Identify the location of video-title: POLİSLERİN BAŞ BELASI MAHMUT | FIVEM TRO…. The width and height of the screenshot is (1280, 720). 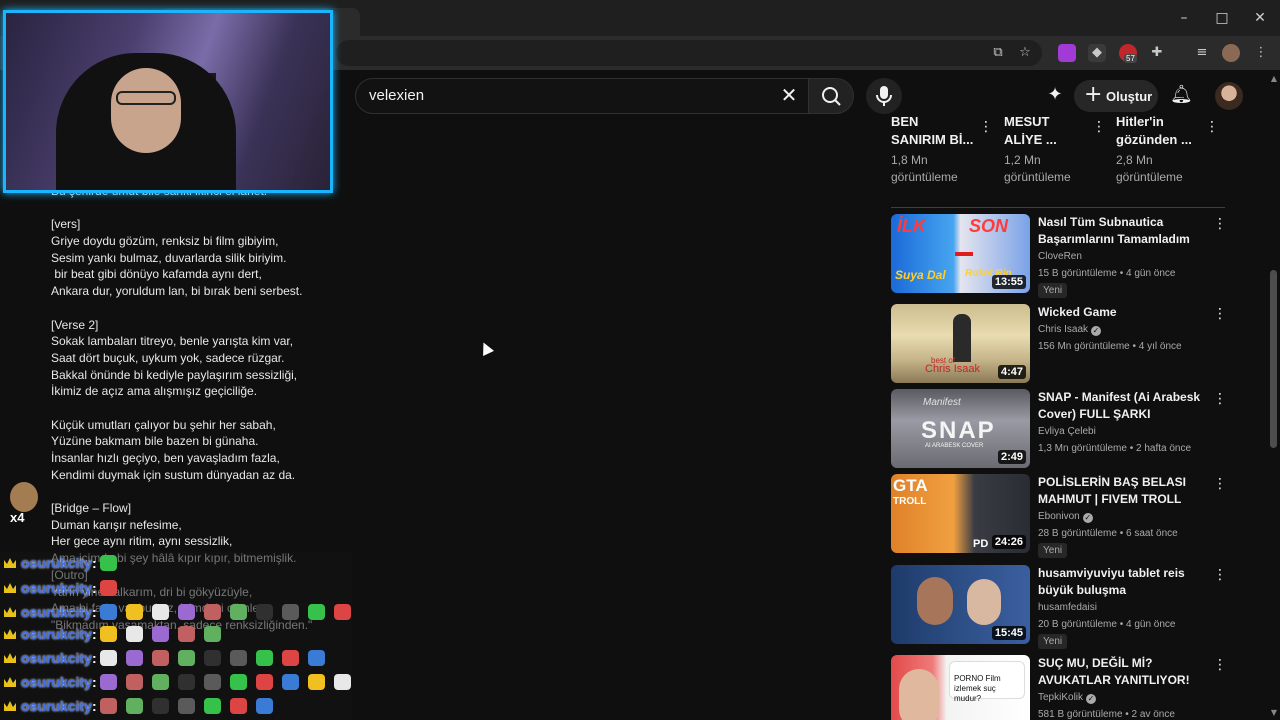
(1125, 491).